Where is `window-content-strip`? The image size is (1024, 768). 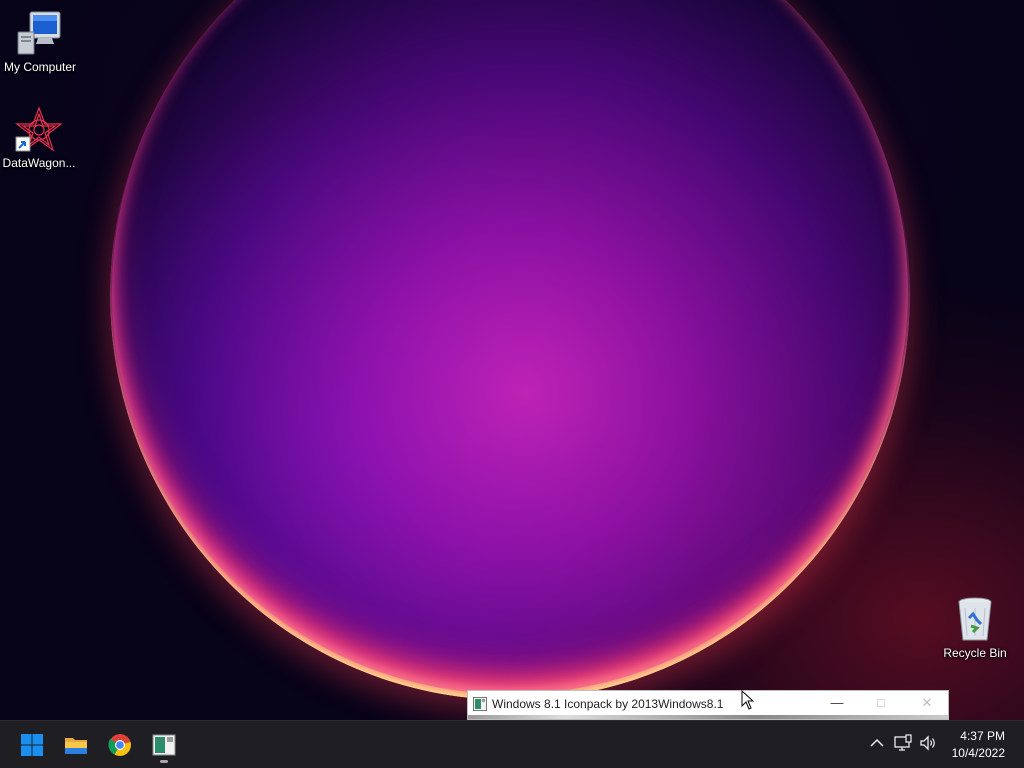 window-content-strip is located at coordinates (708, 717).